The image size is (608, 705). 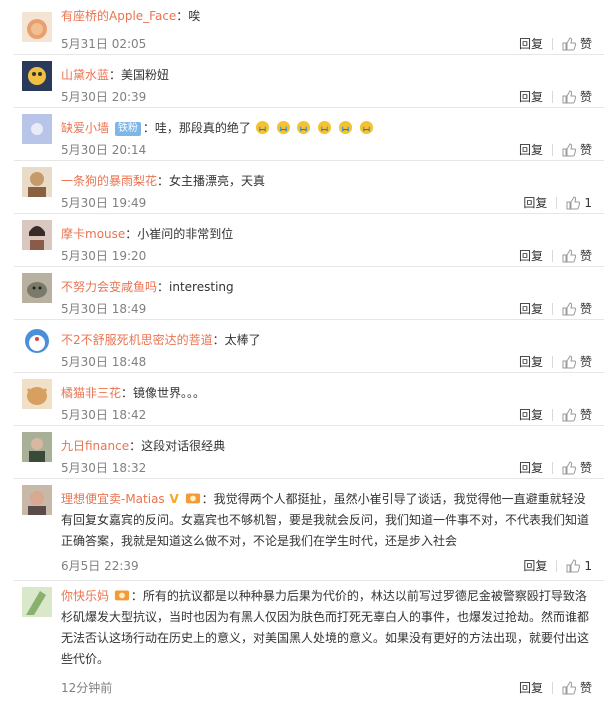 I want to click on comment-time: 5月30日 18:49, so click(x=104, y=309).